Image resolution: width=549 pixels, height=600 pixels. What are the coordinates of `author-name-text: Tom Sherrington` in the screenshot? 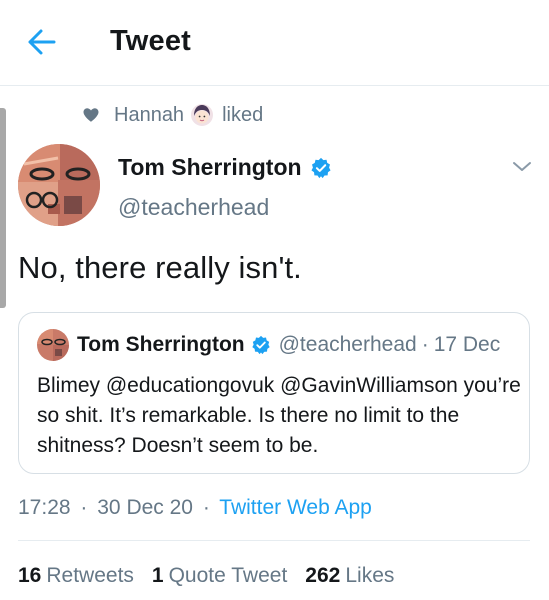 It's located at (210, 167).